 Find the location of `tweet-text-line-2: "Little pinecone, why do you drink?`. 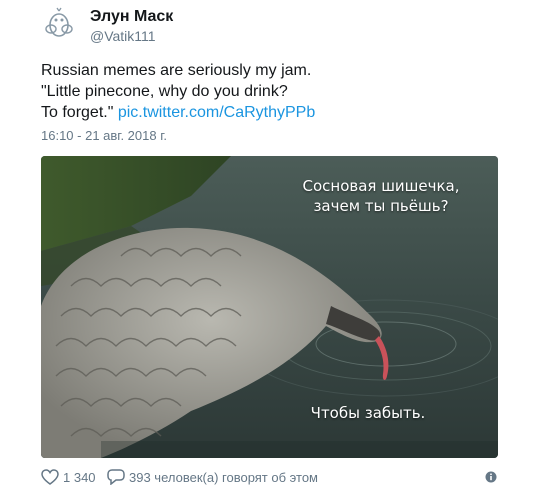

tweet-text-line-2: "Little pinecone, why do you drink? is located at coordinates (164, 91).